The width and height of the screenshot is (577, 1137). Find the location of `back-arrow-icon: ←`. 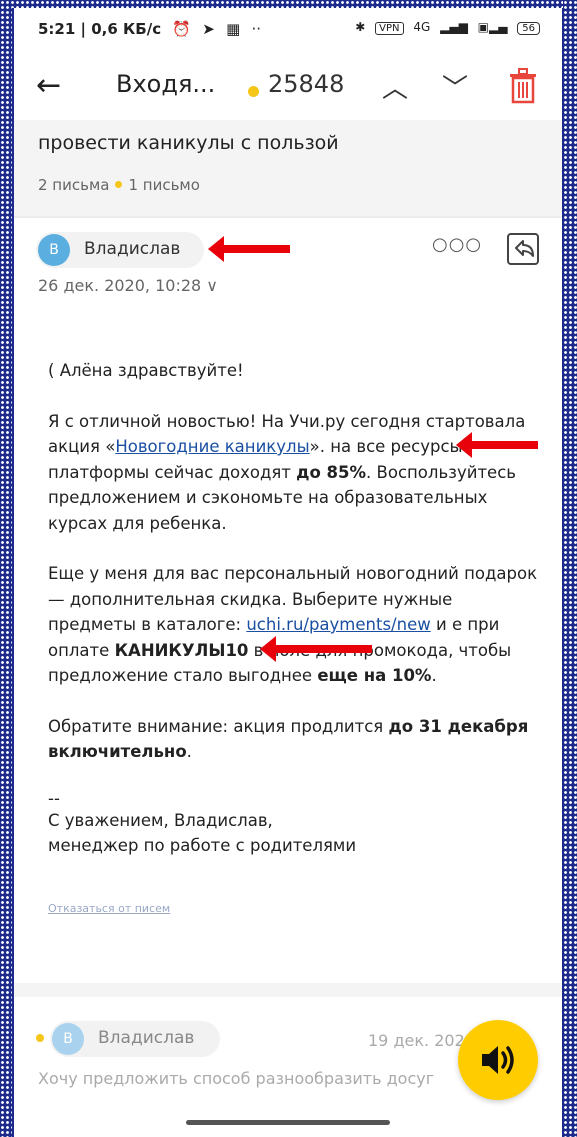

back-arrow-icon: ← is located at coordinates (48, 85).